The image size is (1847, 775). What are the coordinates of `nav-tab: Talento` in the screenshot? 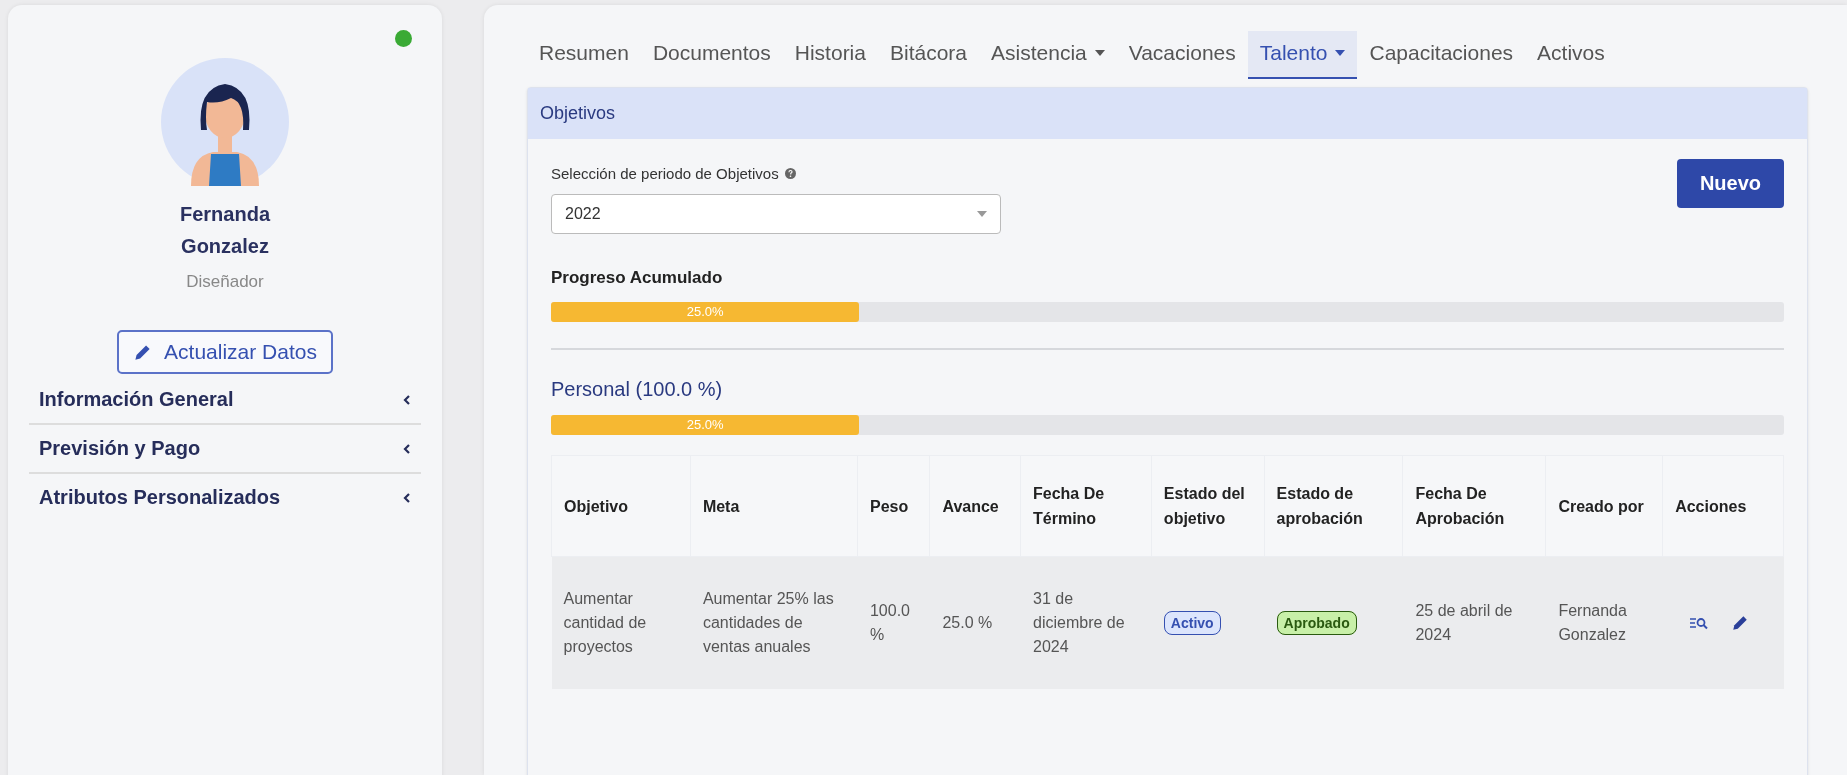 It's located at (1302, 55).